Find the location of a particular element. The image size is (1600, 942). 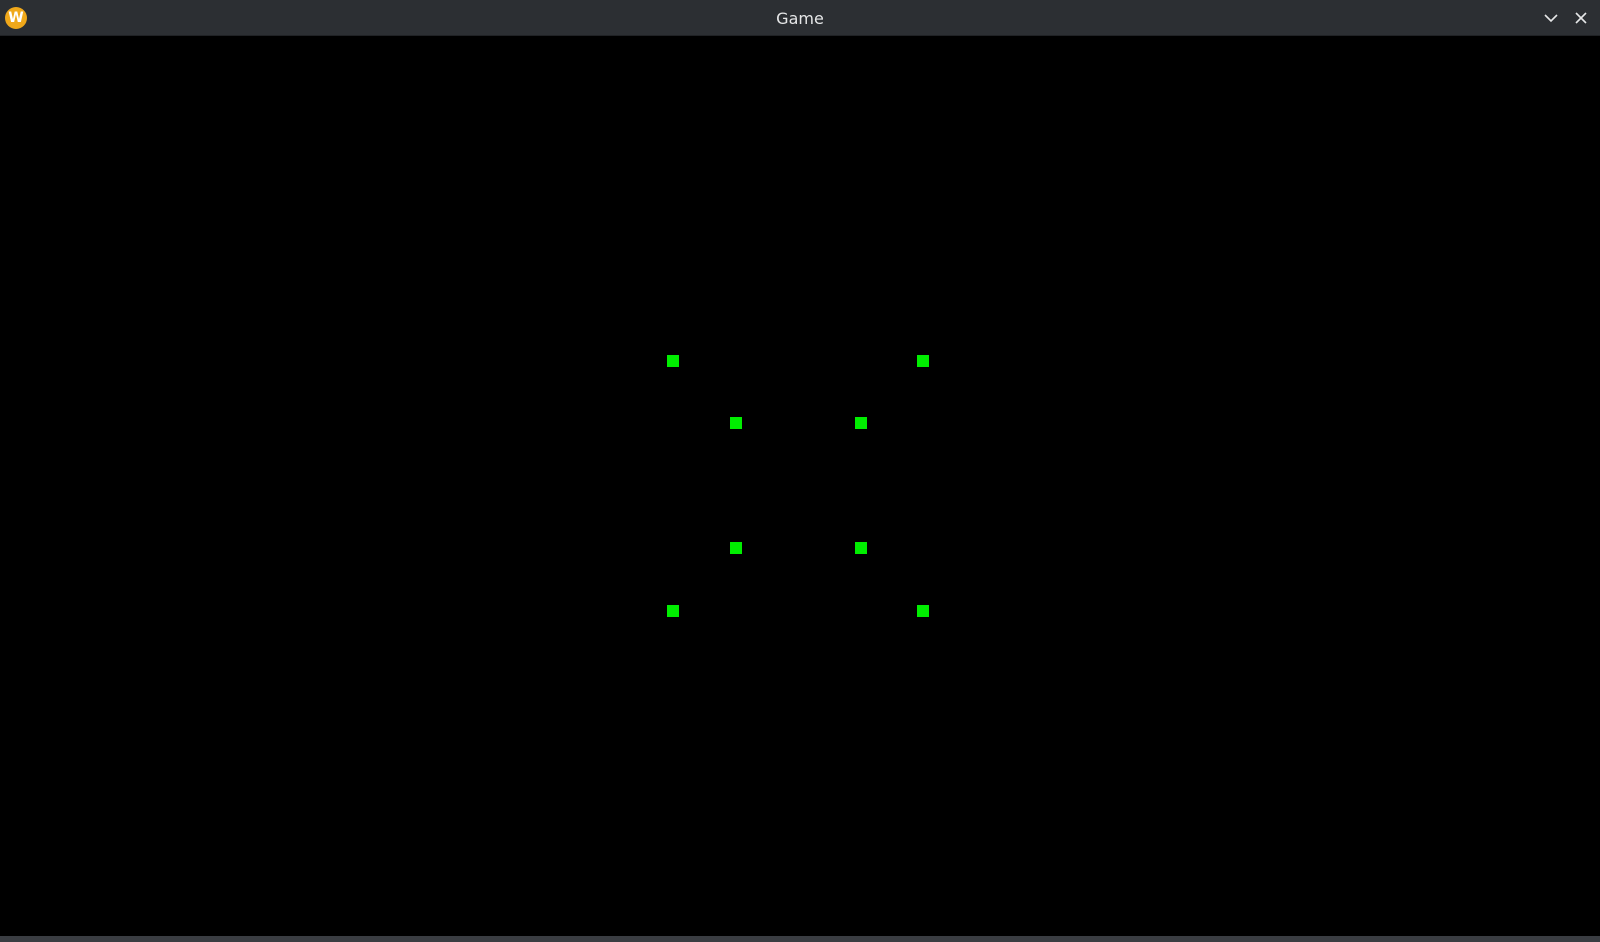

chevron-down-icon is located at coordinates (1551, 18).